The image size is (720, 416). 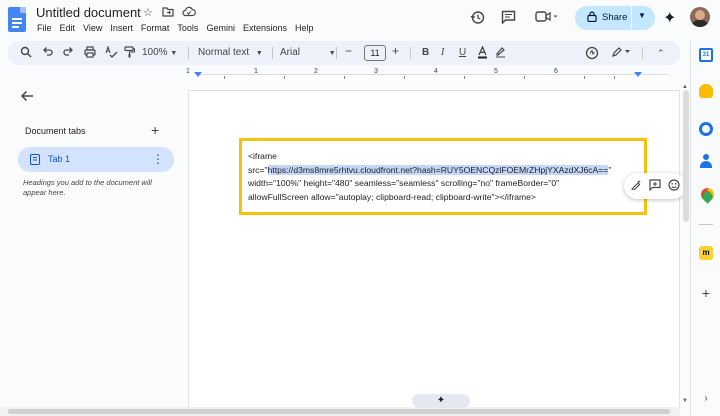 What do you see at coordinates (706, 293) in the screenshot?
I see `get-add-ons-icon: +` at bounding box center [706, 293].